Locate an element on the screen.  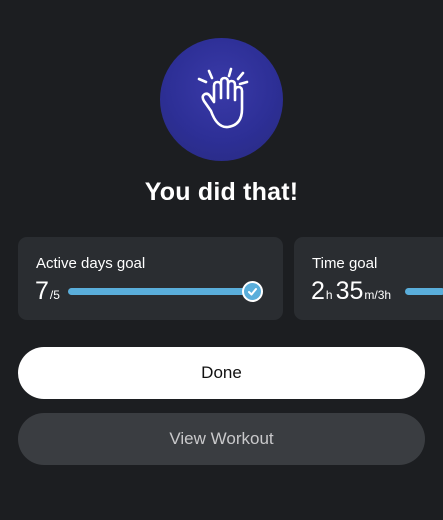
active-days-progress-bar is located at coordinates (160, 291).